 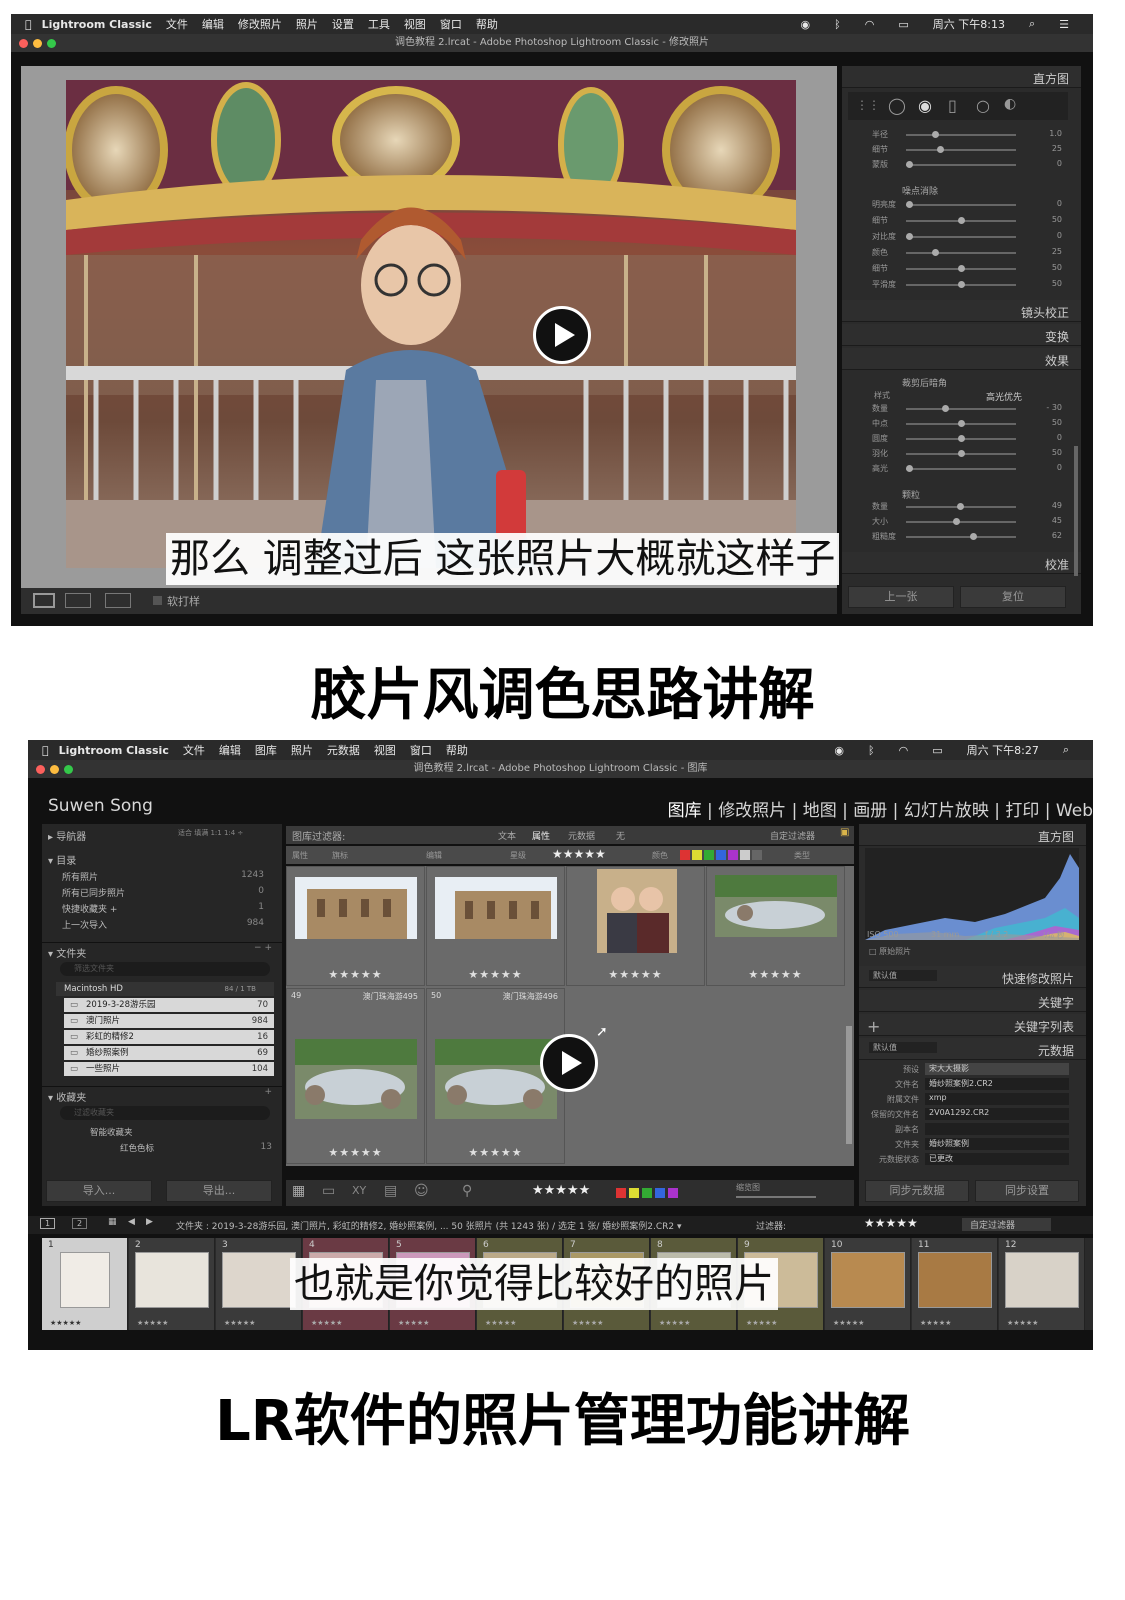 What do you see at coordinates (260, 24) in the screenshot?
I see `menu-develop: 修改照片` at bounding box center [260, 24].